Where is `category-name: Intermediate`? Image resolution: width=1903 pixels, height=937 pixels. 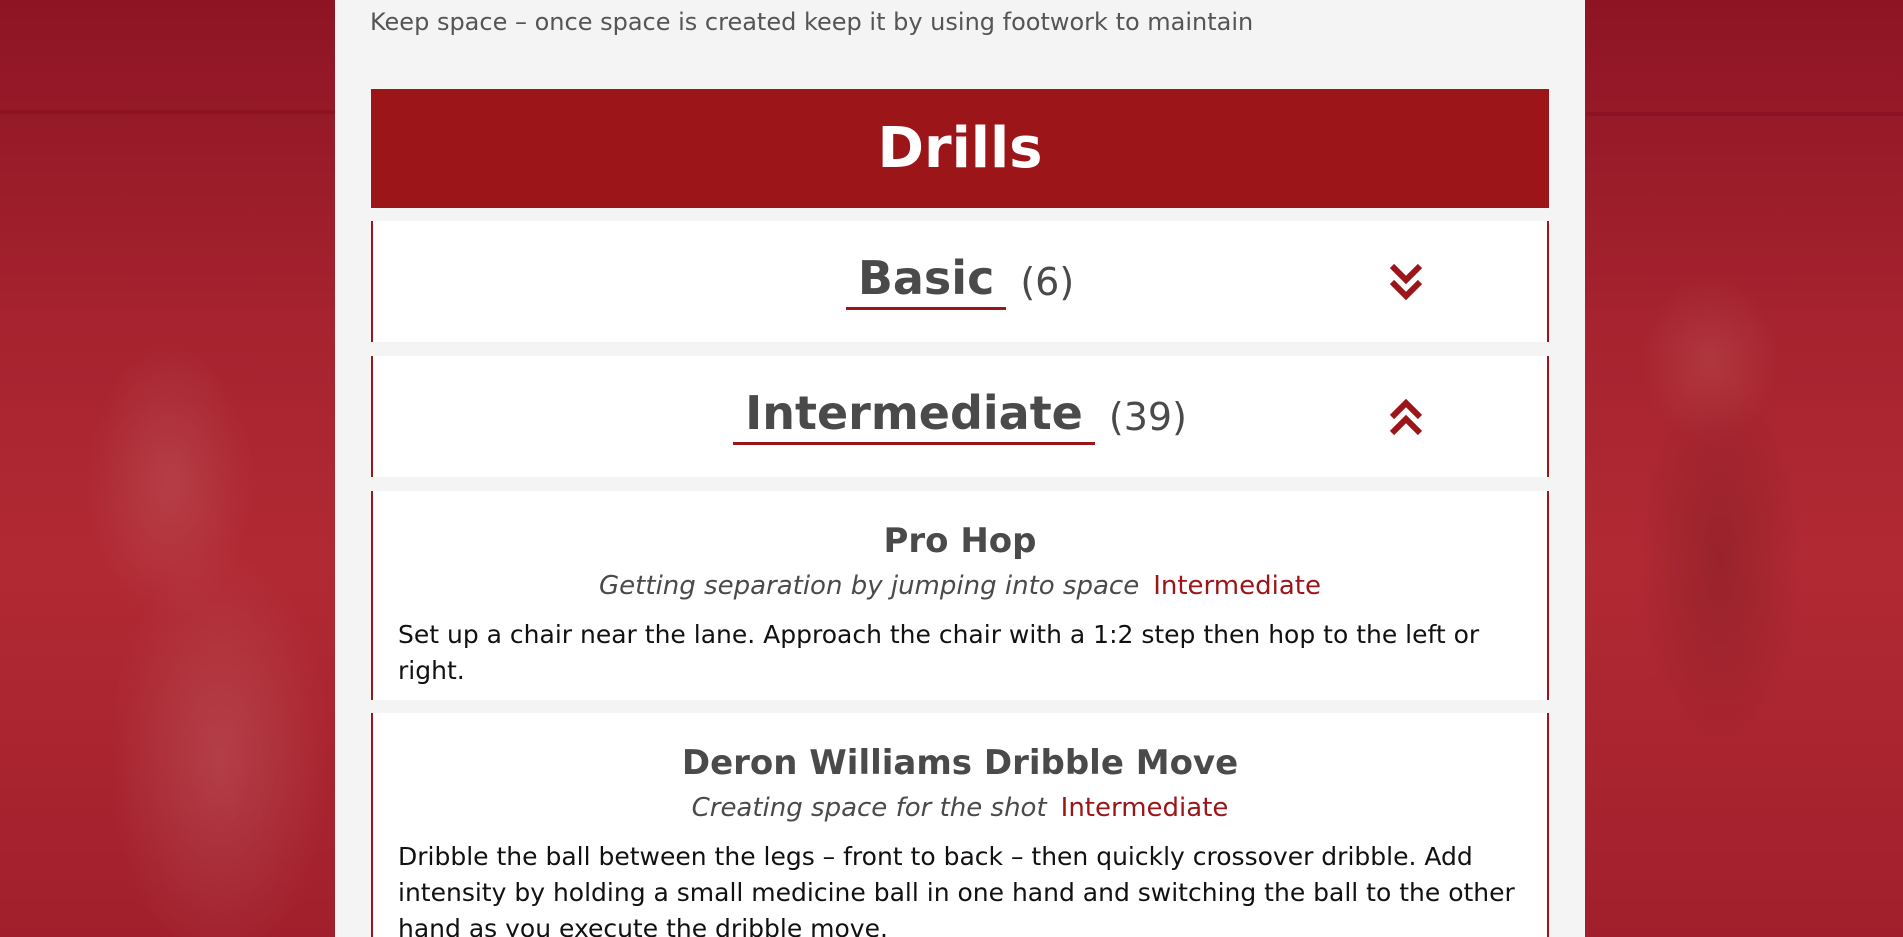
category-name: Intermediate is located at coordinates (914, 417).